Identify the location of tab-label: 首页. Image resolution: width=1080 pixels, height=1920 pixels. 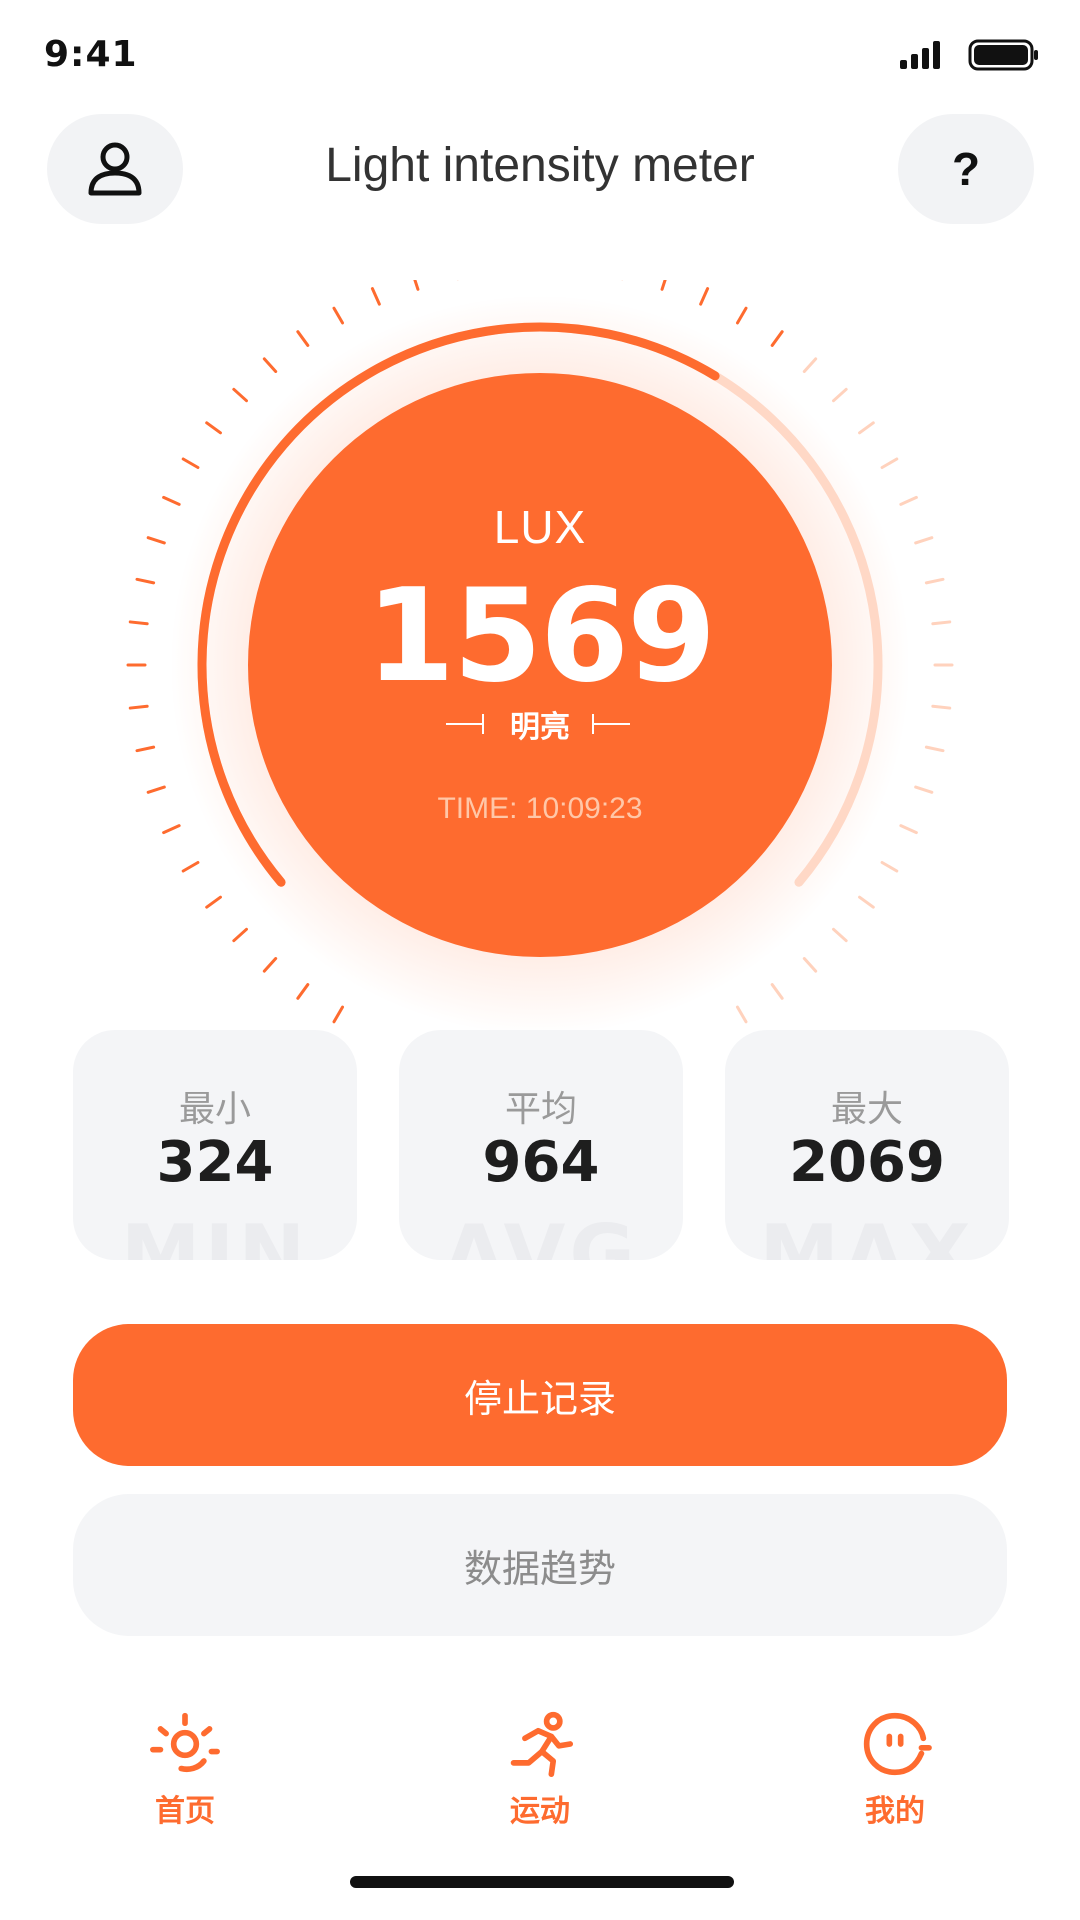
(185, 1811).